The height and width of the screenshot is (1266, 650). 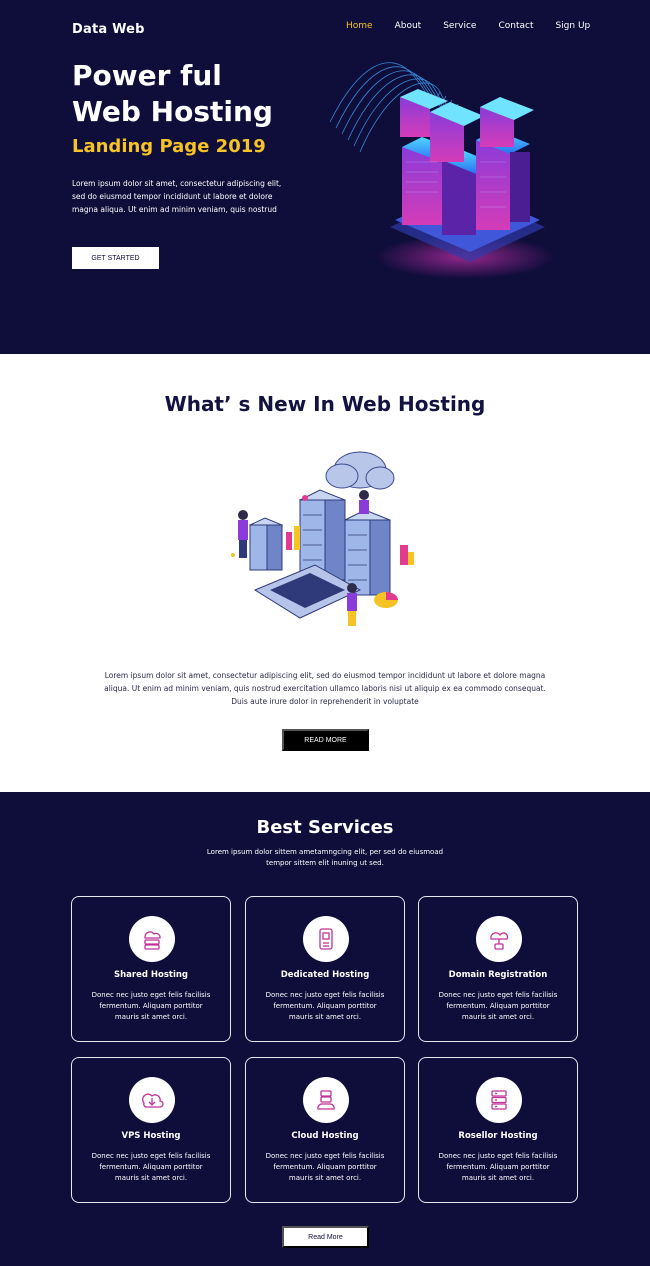 What do you see at coordinates (152, 939) in the screenshot?
I see `server-cloud-icon` at bounding box center [152, 939].